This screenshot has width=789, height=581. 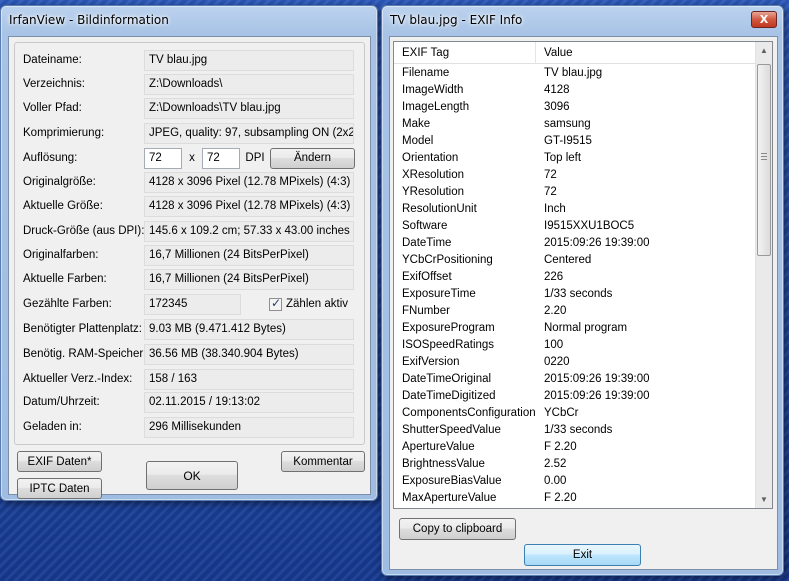 I want to click on grip-line, so click(x=764, y=159).